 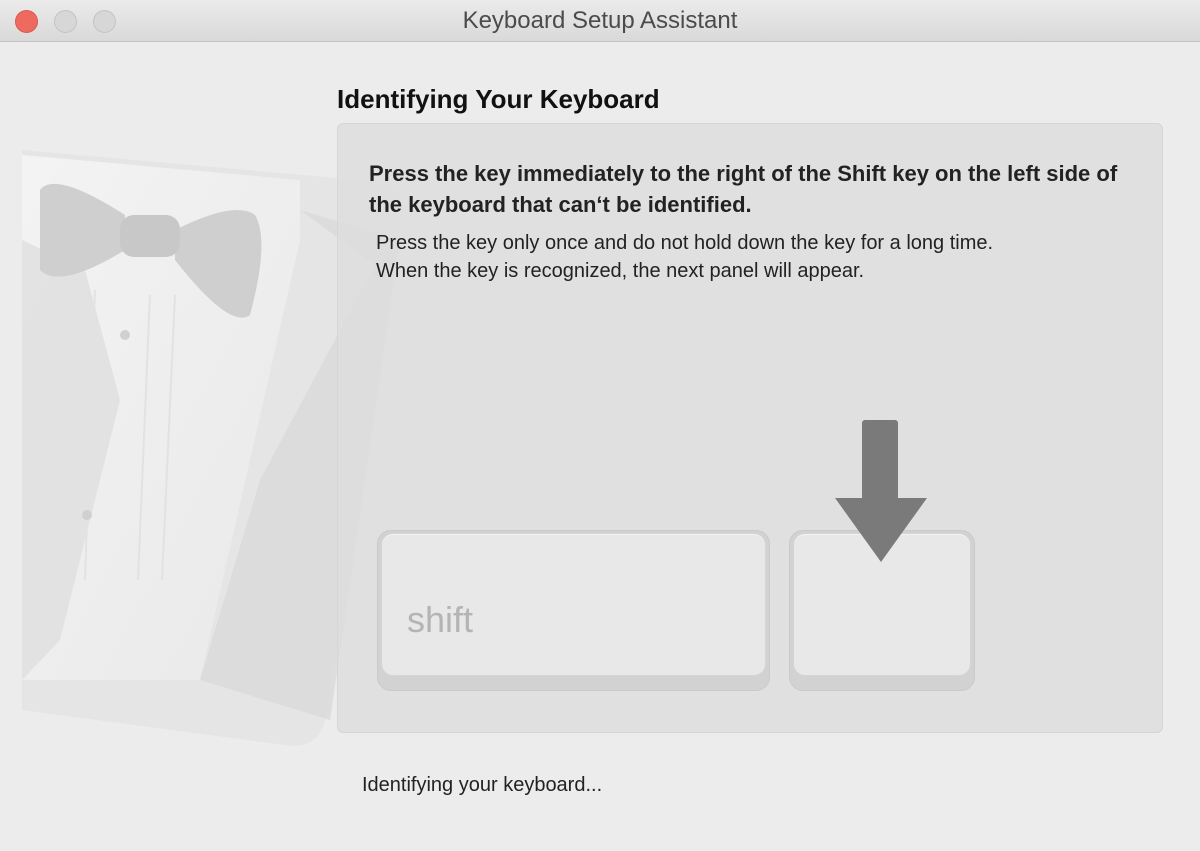 I want to click on title-bar: Keyboard Setup Assistant, so click(x=600, y=21).